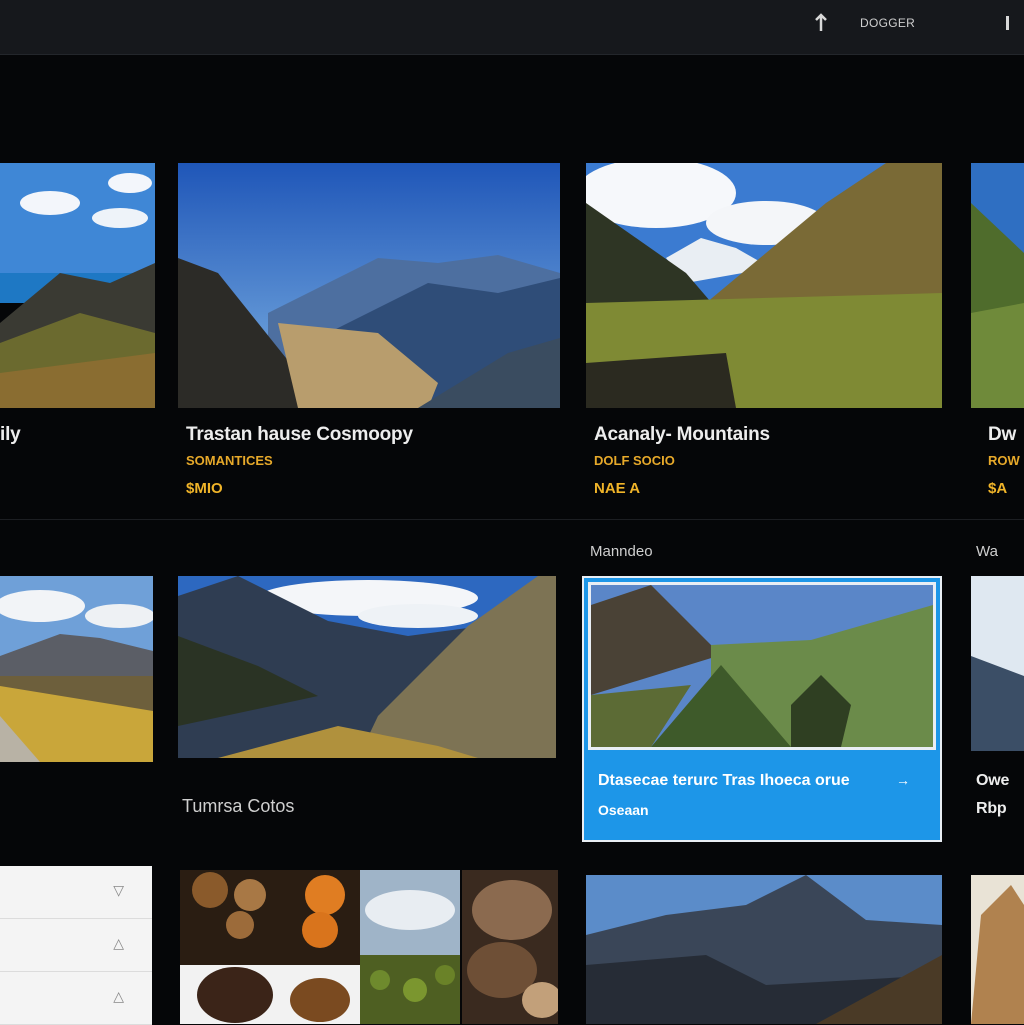 The width and height of the screenshot is (1024, 1025). What do you see at coordinates (634, 460) in the screenshot?
I see `card-subtitle: DOLF SOCIO` at bounding box center [634, 460].